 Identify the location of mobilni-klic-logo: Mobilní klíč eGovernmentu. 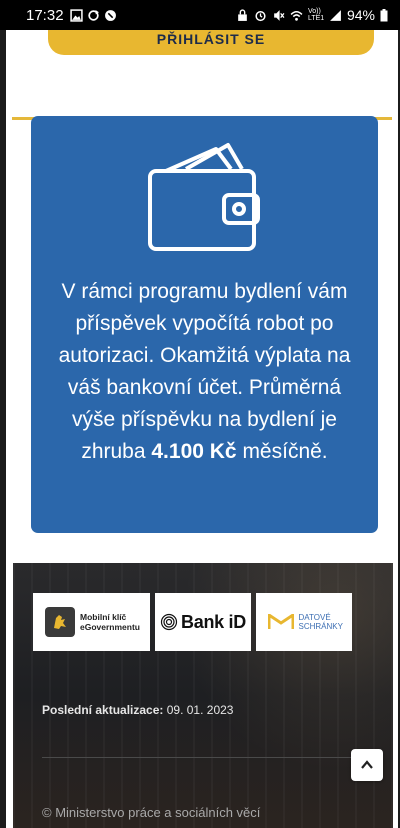
(91, 622).